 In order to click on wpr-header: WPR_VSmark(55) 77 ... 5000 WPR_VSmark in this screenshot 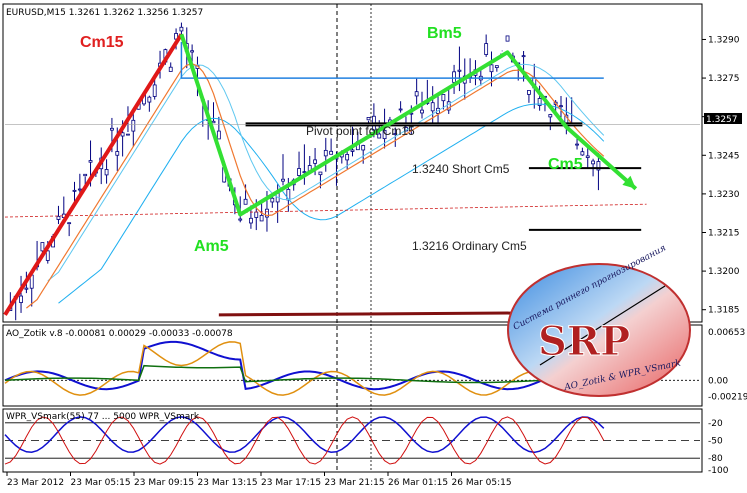, I will do `click(103, 417)`.